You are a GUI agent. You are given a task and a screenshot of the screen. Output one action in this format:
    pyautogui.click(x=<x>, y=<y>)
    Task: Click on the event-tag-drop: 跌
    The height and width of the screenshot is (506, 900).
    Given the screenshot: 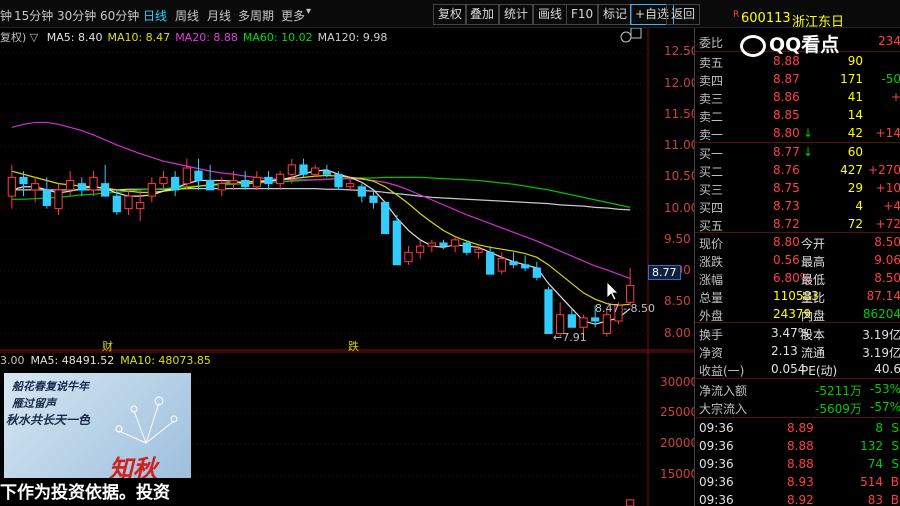 What is the action you would take?
    pyautogui.click(x=353, y=346)
    